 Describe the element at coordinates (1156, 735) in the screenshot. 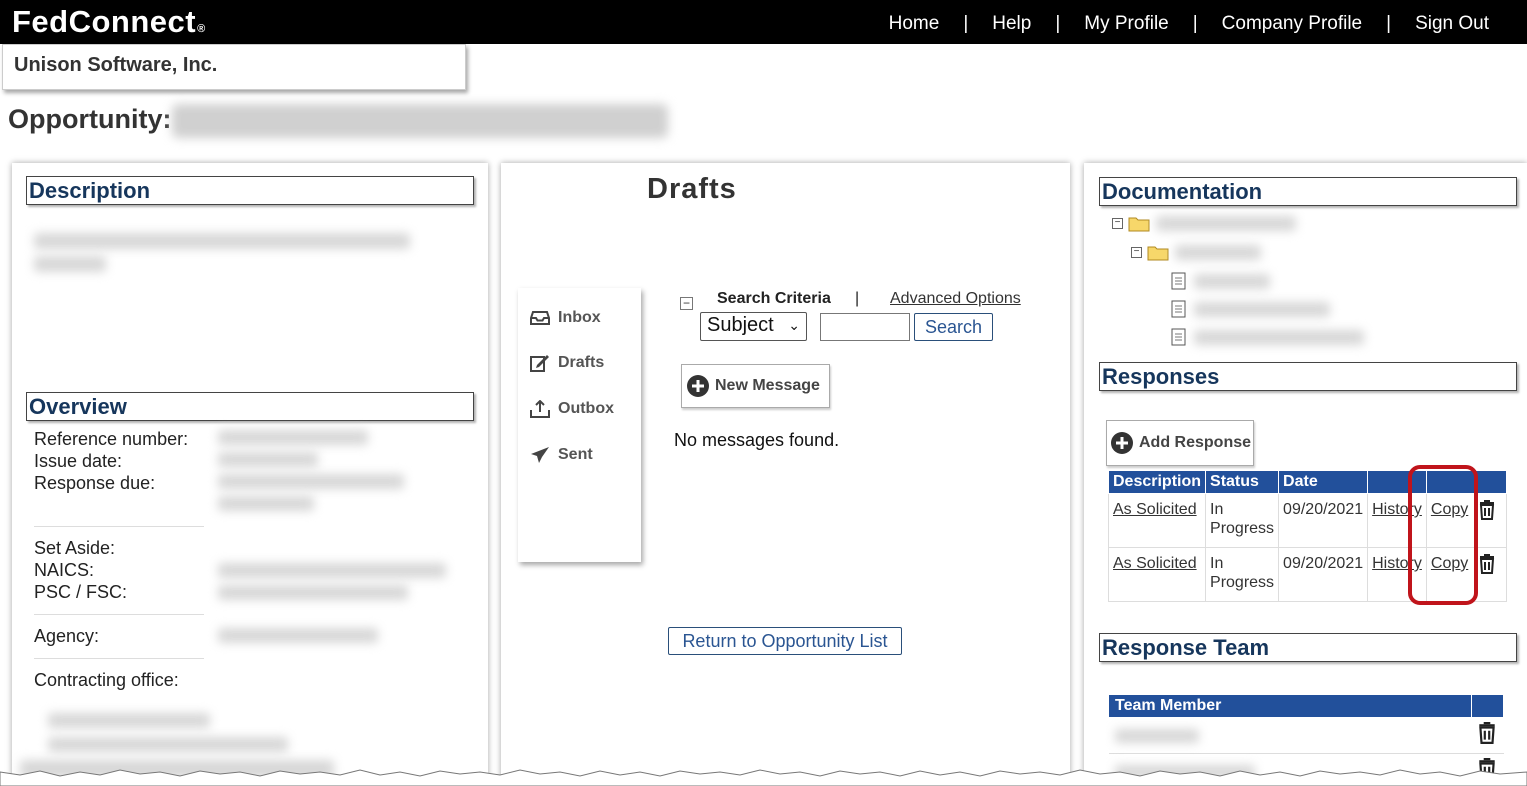

I see `team-member-redacted` at that location.